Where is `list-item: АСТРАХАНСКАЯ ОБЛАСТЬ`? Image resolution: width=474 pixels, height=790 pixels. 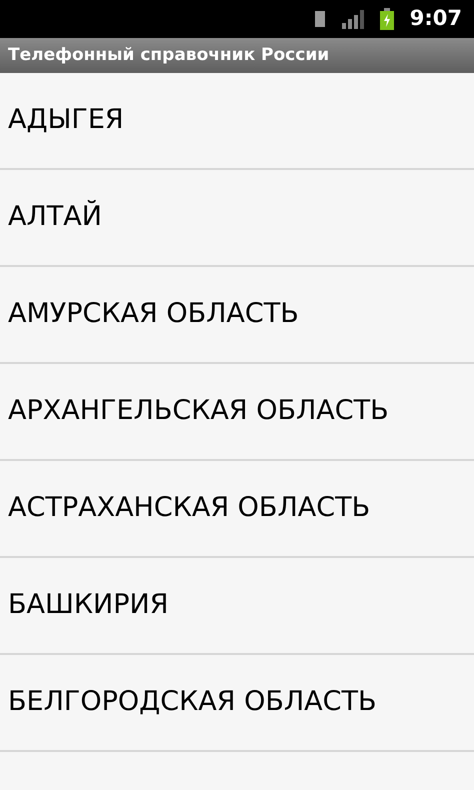 list-item: АСТРАХАНСКАЯ ОБЛАСТЬ is located at coordinates (237, 509).